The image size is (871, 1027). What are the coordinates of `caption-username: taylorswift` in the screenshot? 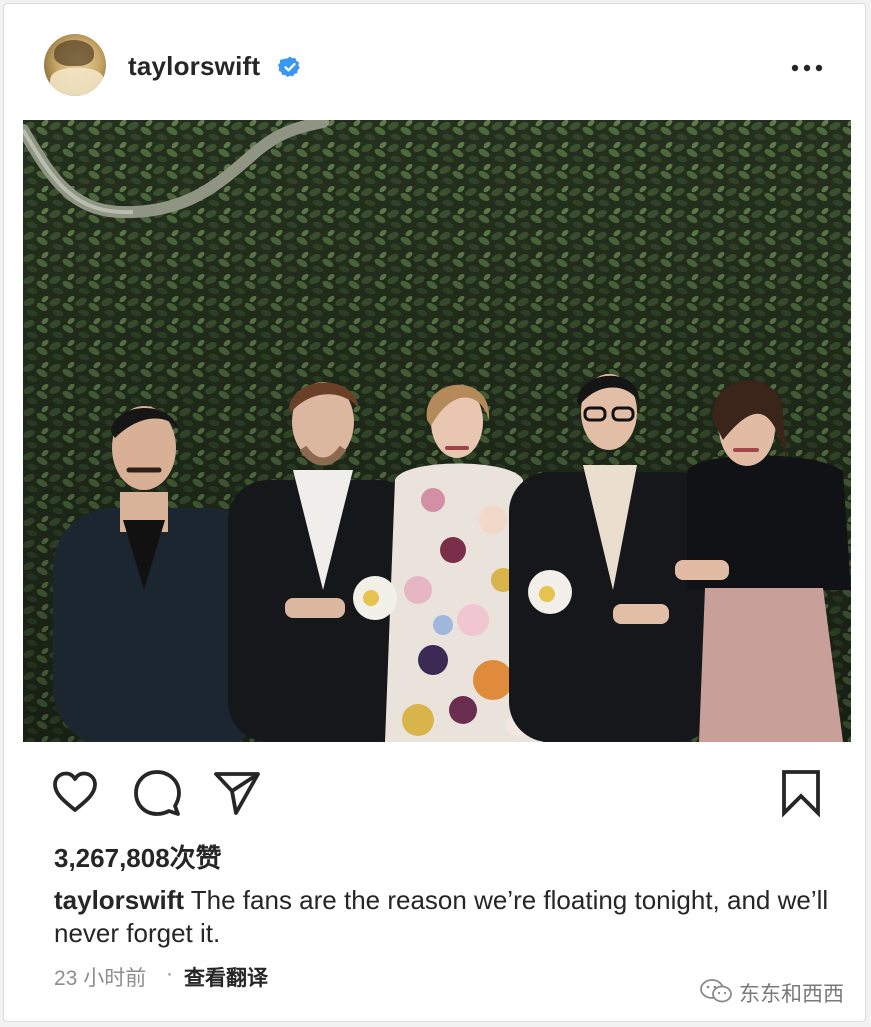 It's located at (119, 900).